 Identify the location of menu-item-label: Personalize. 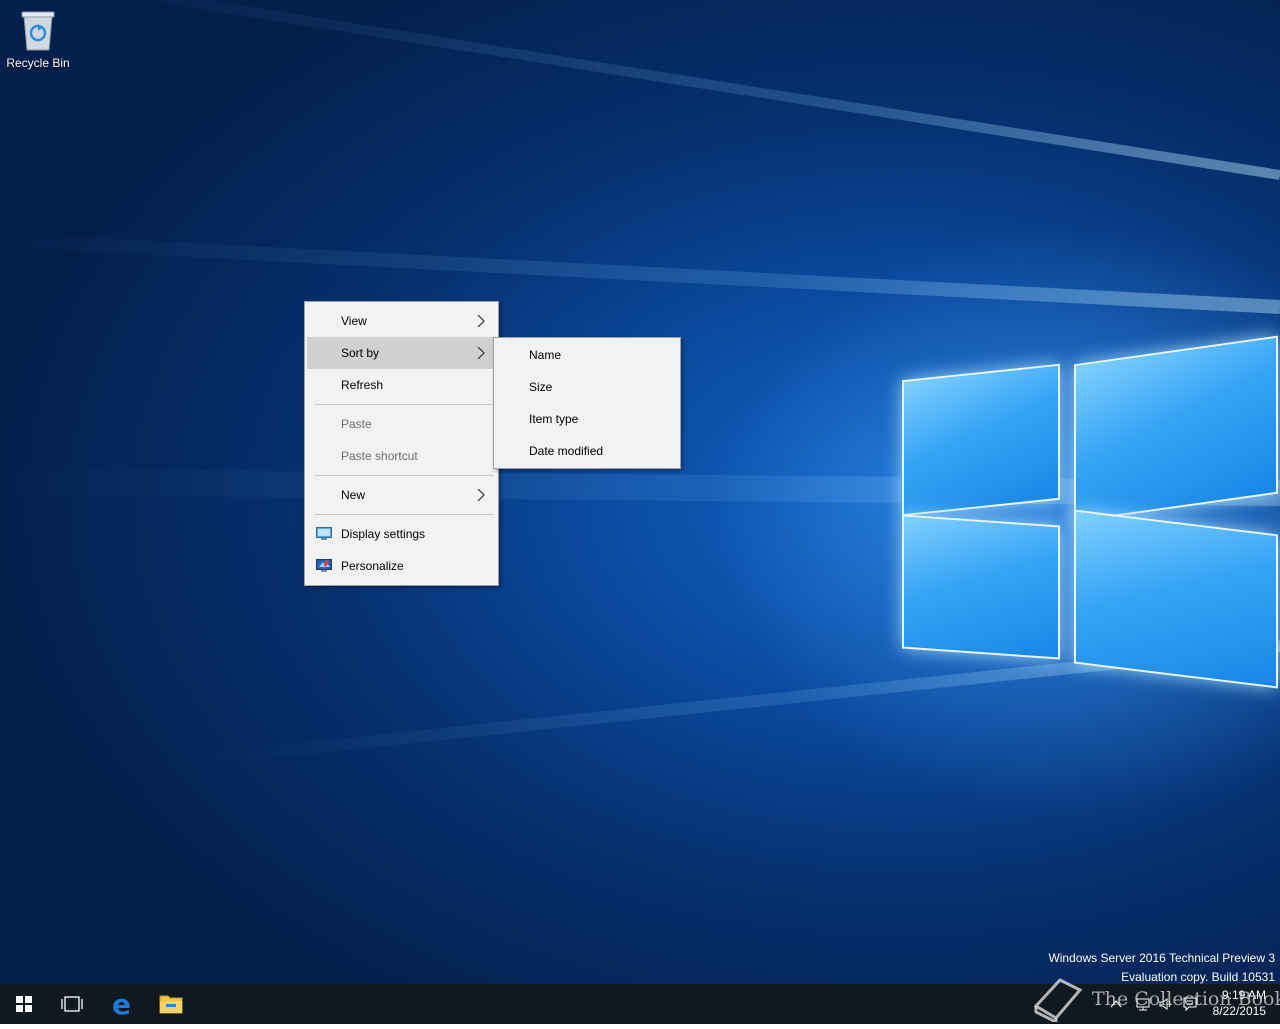
(372, 566).